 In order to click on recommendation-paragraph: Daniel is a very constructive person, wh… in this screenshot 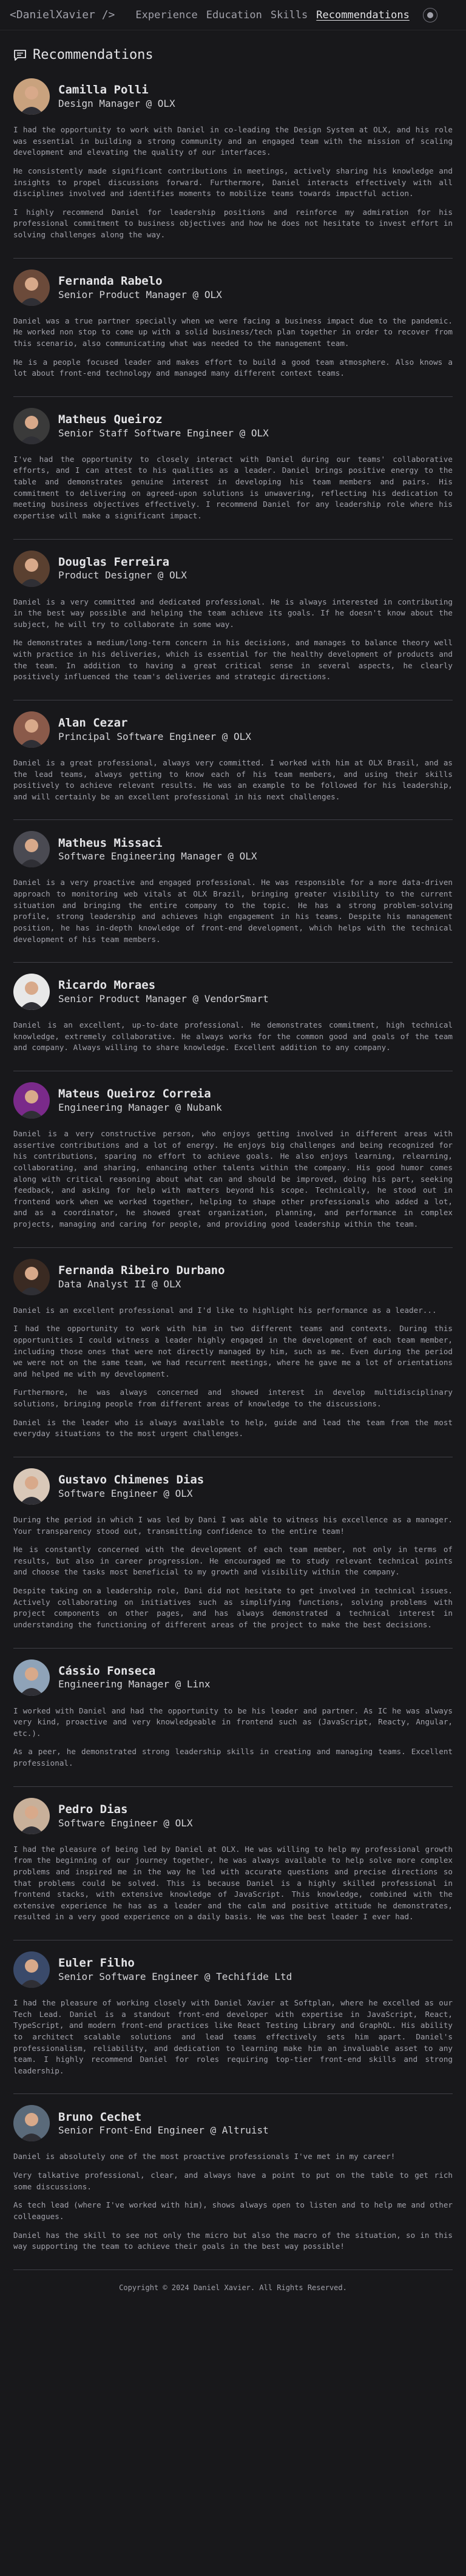, I will do `click(233, 1179)`.